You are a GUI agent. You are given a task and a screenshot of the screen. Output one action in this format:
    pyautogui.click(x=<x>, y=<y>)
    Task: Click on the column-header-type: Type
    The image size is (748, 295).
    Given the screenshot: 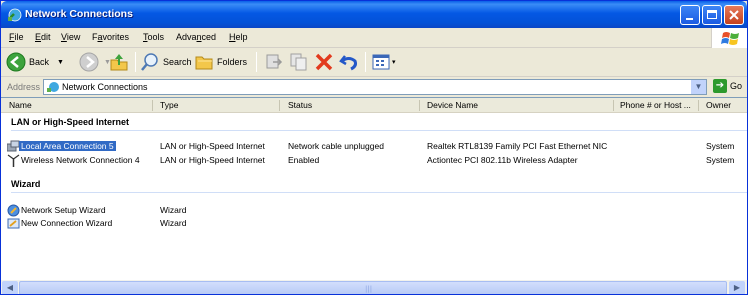 What is the action you would take?
    pyautogui.click(x=169, y=105)
    